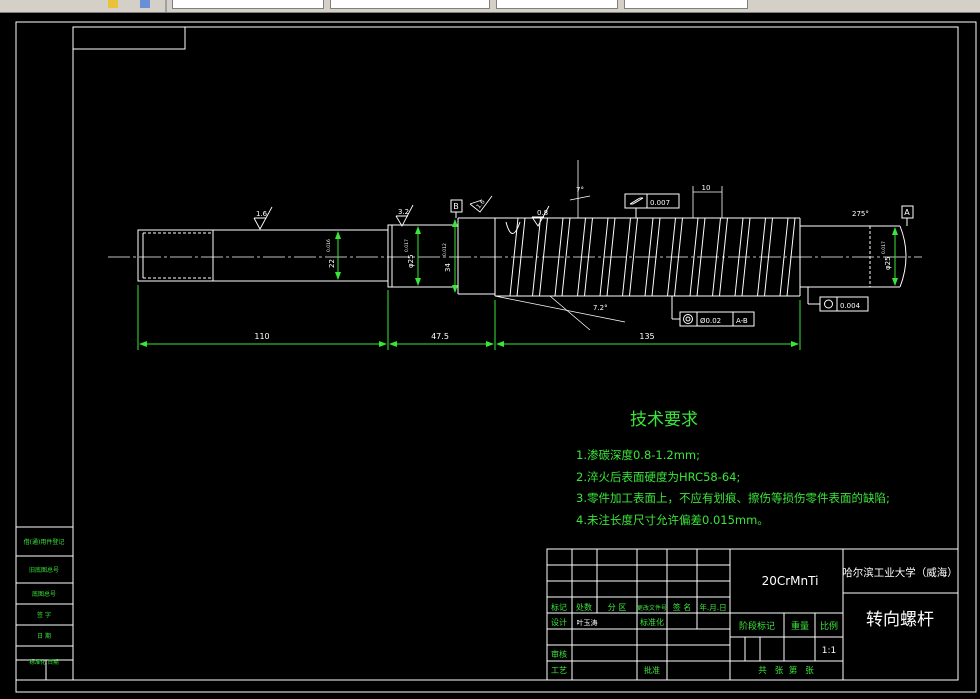 The width and height of the screenshot is (980, 699). I want to click on roughness-4: 0.8, so click(542, 213).